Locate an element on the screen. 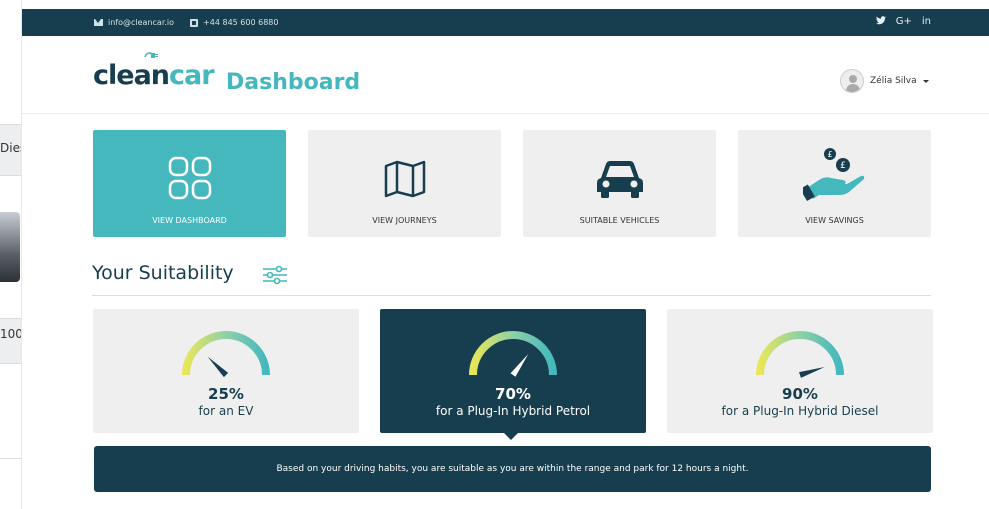 Image resolution: width=989 pixels, height=509 pixels. phone-icon is located at coordinates (194, 22).